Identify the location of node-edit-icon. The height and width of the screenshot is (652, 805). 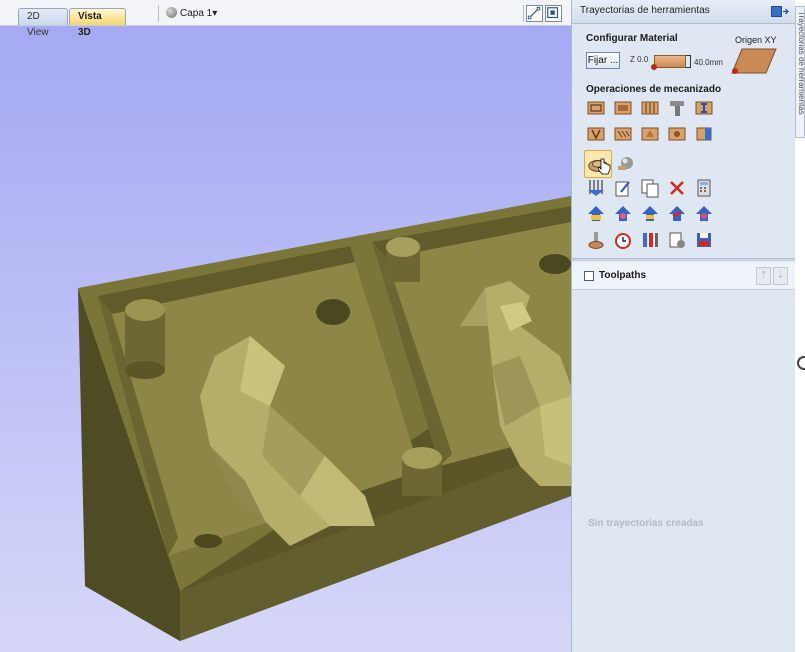
(534, 13).